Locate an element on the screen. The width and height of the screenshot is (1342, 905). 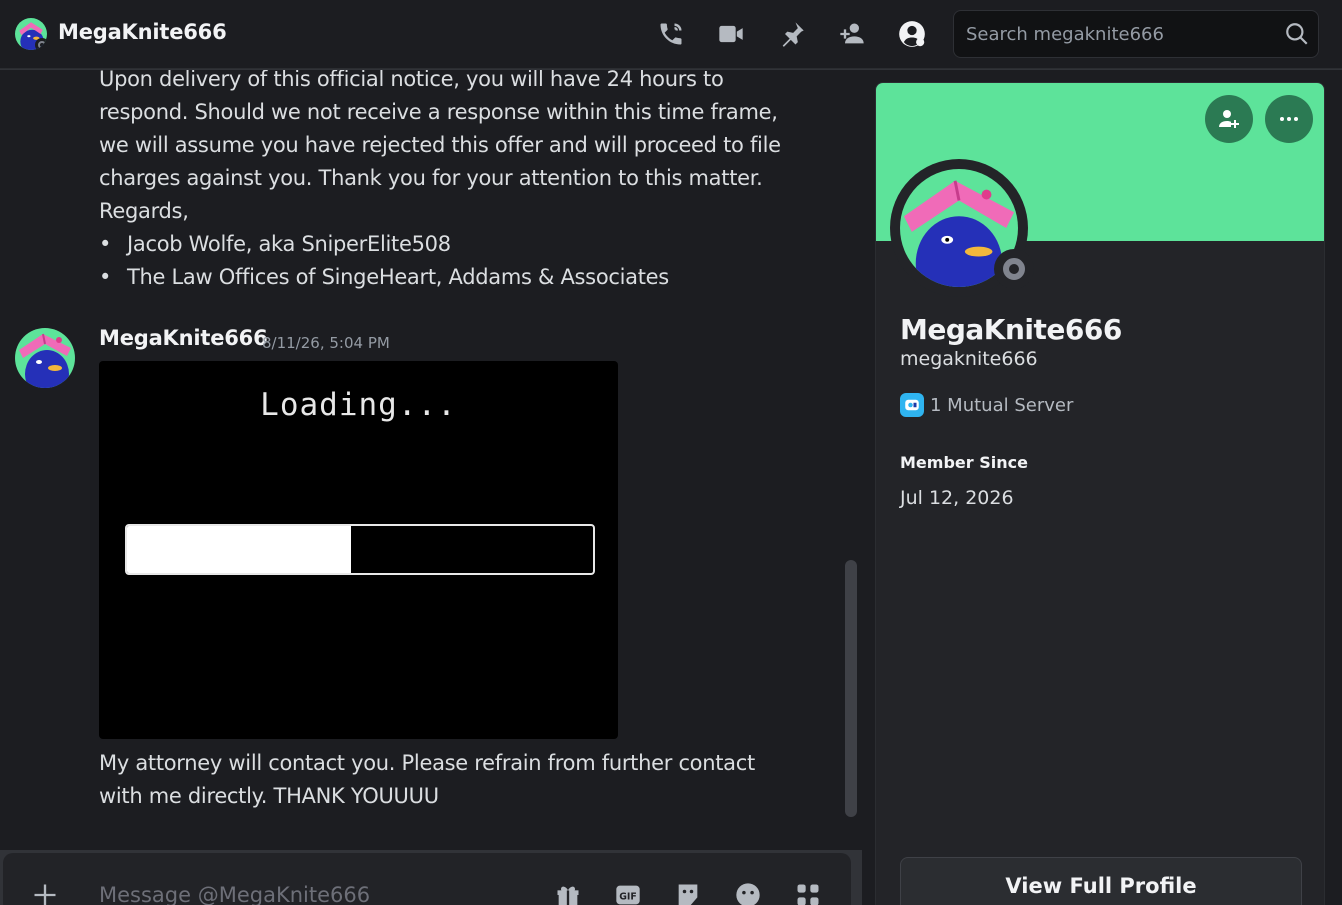
plus-icon is located at coordinates (45, 893).